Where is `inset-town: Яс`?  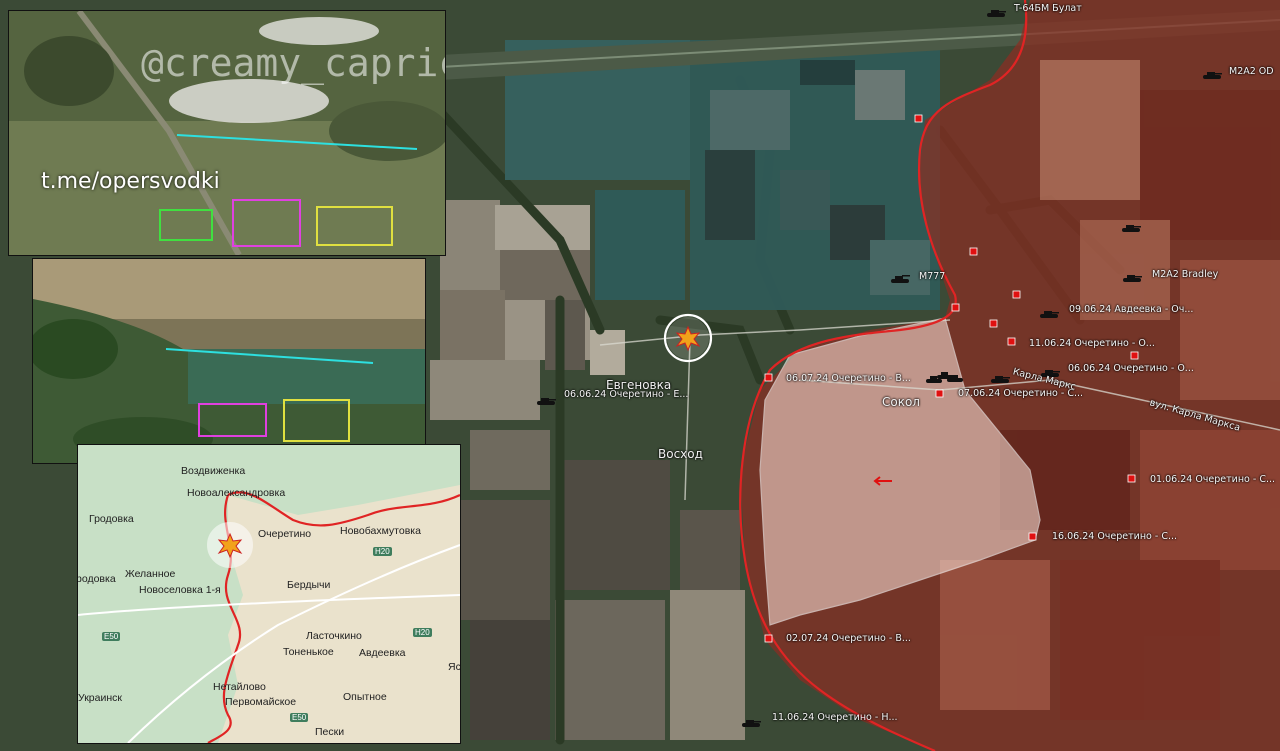 inset-town: Яс is located at coordinates (454, 667).